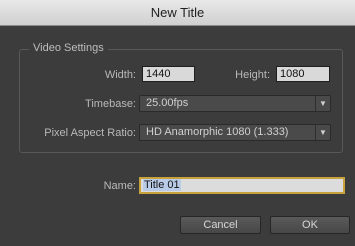 This screenshot has height=246, width=355. I want to click on name-input: Title 01, so click(242, 185).